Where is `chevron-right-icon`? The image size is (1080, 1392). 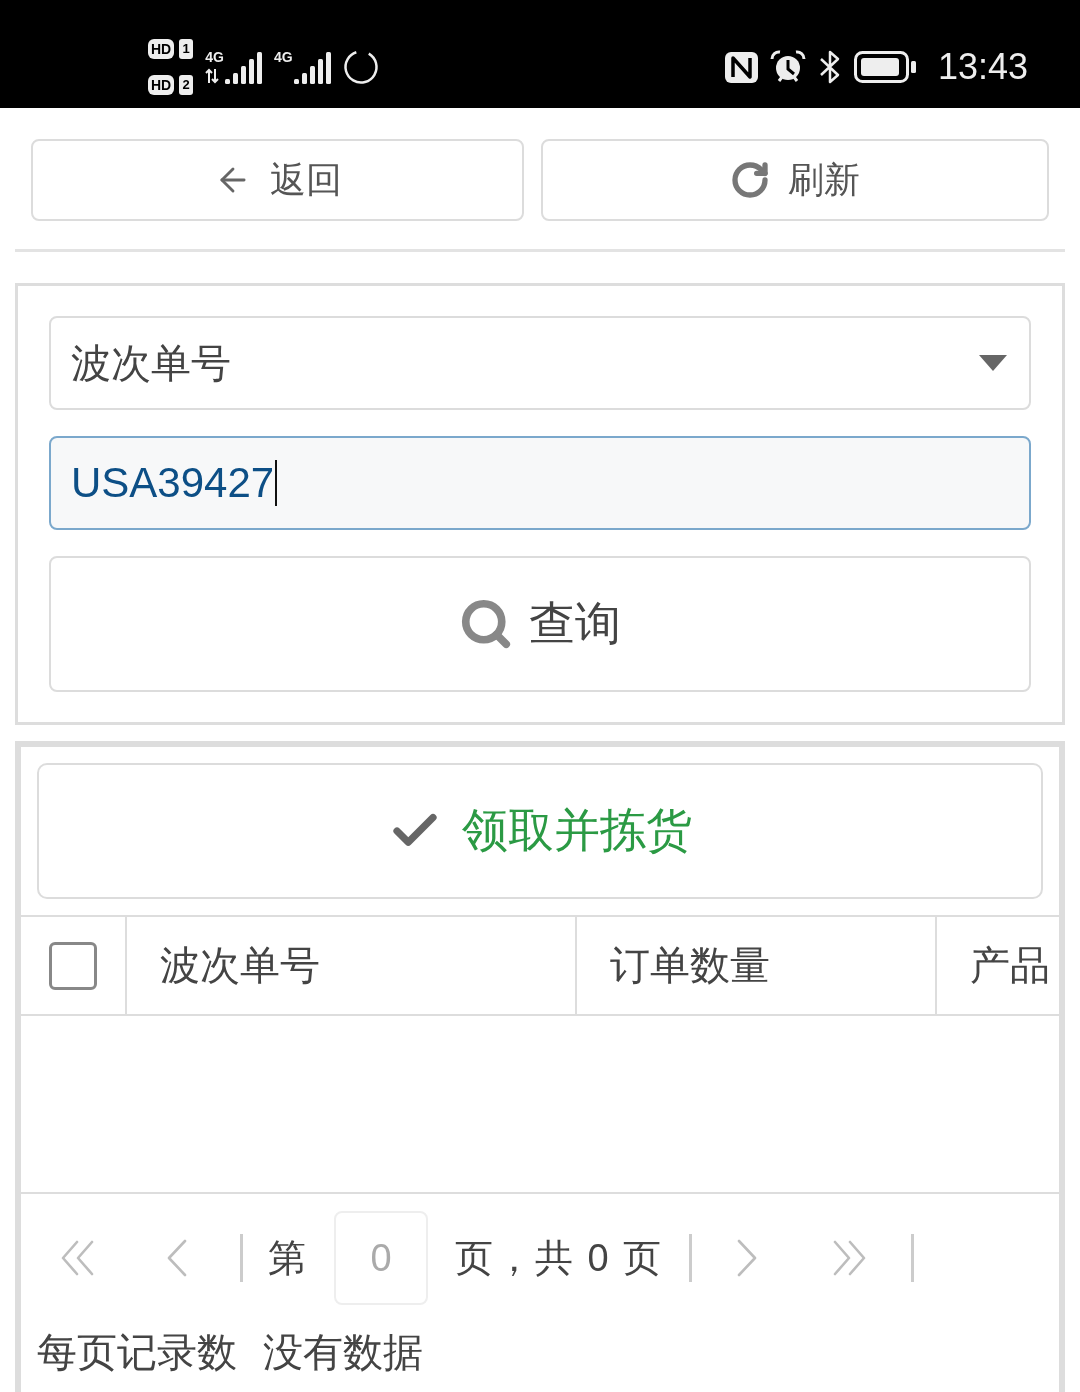
chevron-right-icon is located at coordinates (747, 1258).